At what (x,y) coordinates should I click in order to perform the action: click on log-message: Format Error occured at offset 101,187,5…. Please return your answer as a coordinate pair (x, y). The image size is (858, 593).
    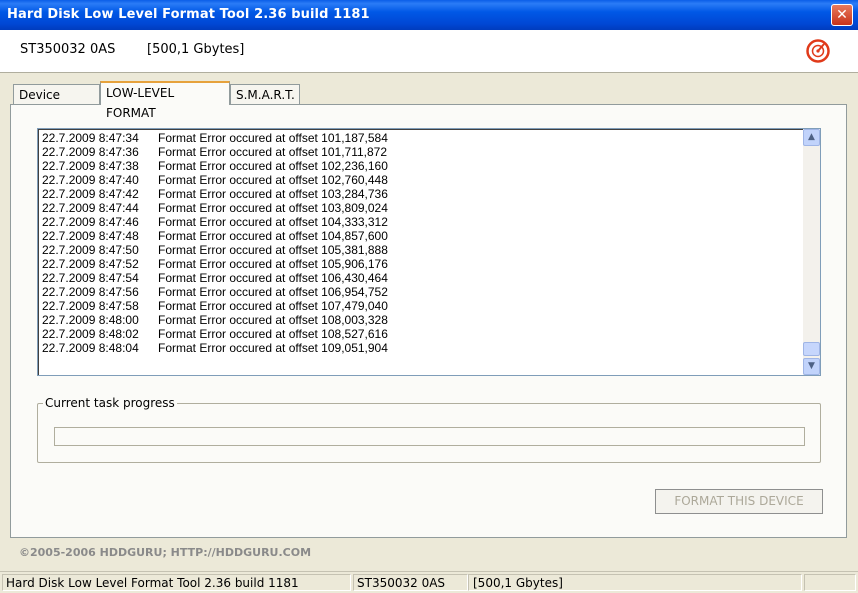
    Looking at the image, I should click on (273, 138).